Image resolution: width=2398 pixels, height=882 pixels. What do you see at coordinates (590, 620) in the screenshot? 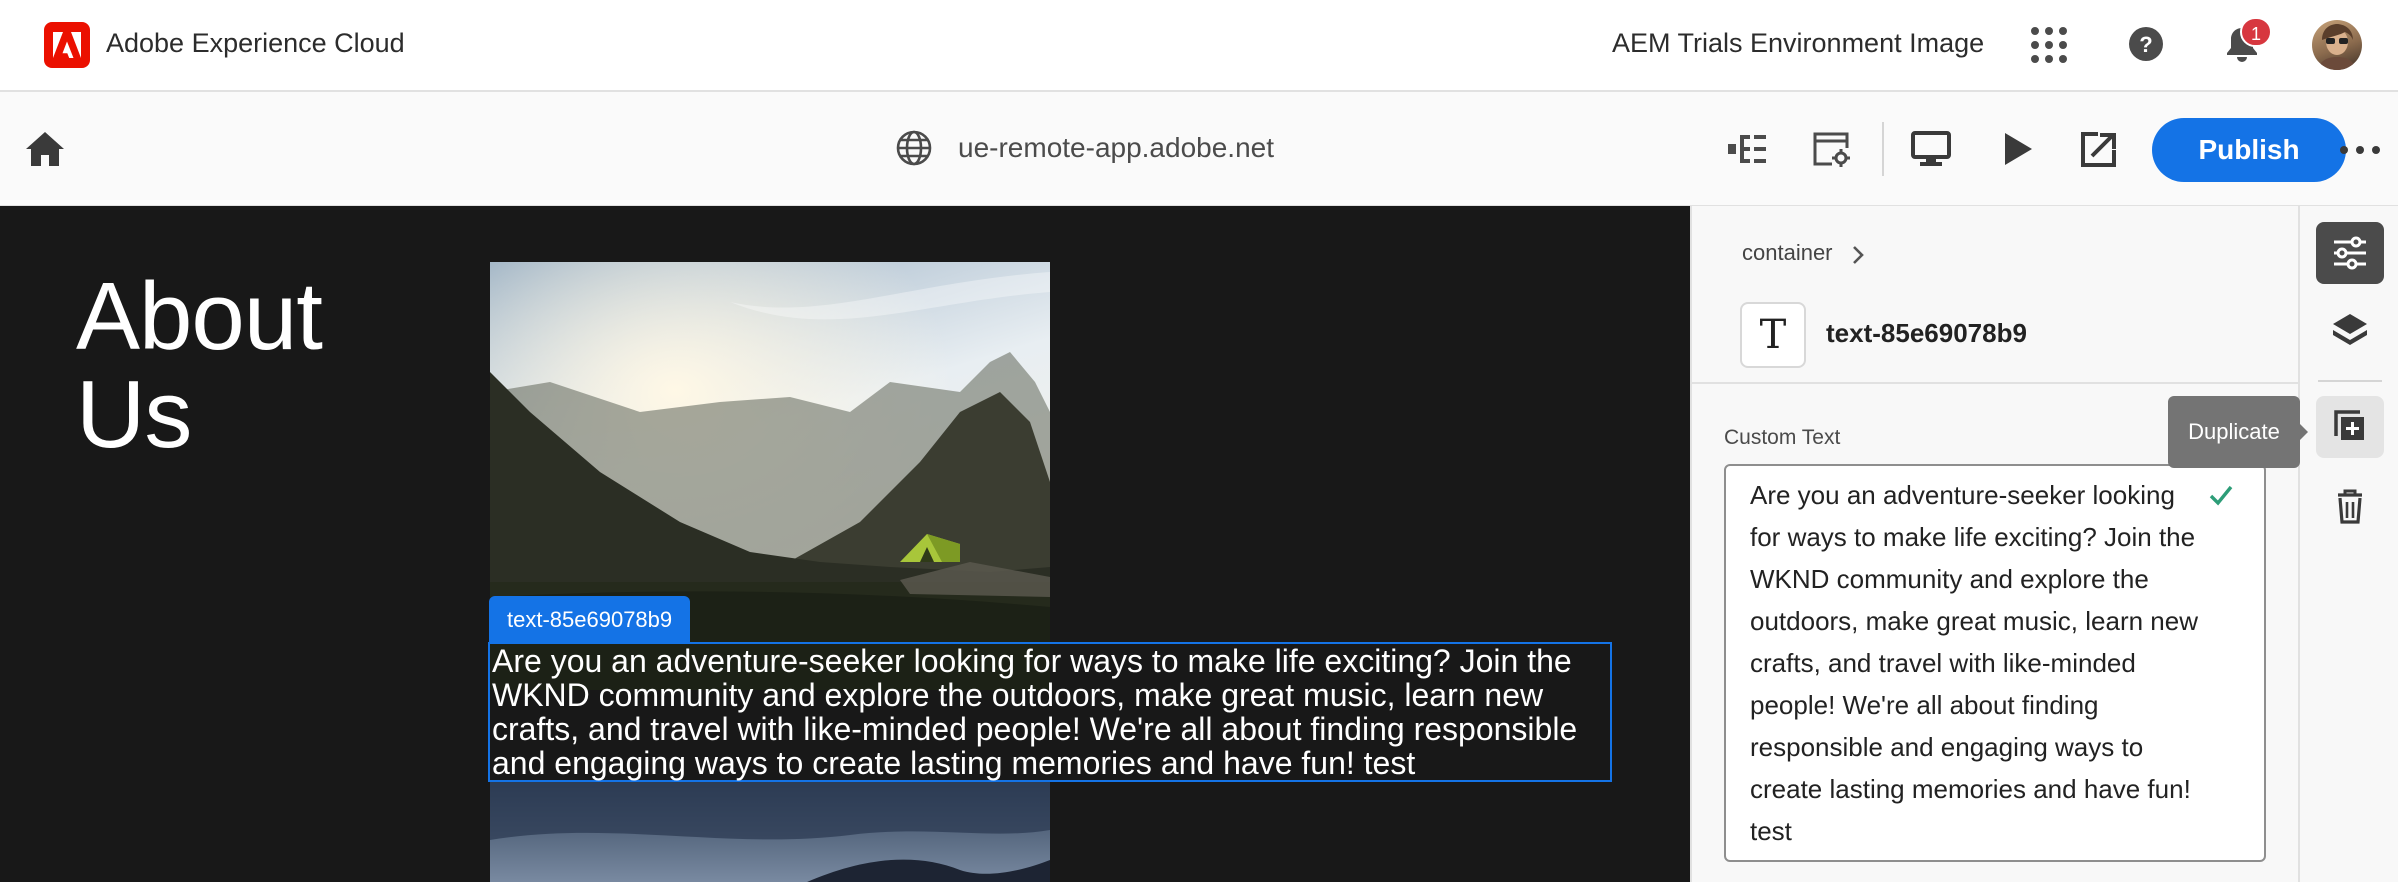
I see `selected-component-label: text-85e69078b9` at bounding box center [590, 620].